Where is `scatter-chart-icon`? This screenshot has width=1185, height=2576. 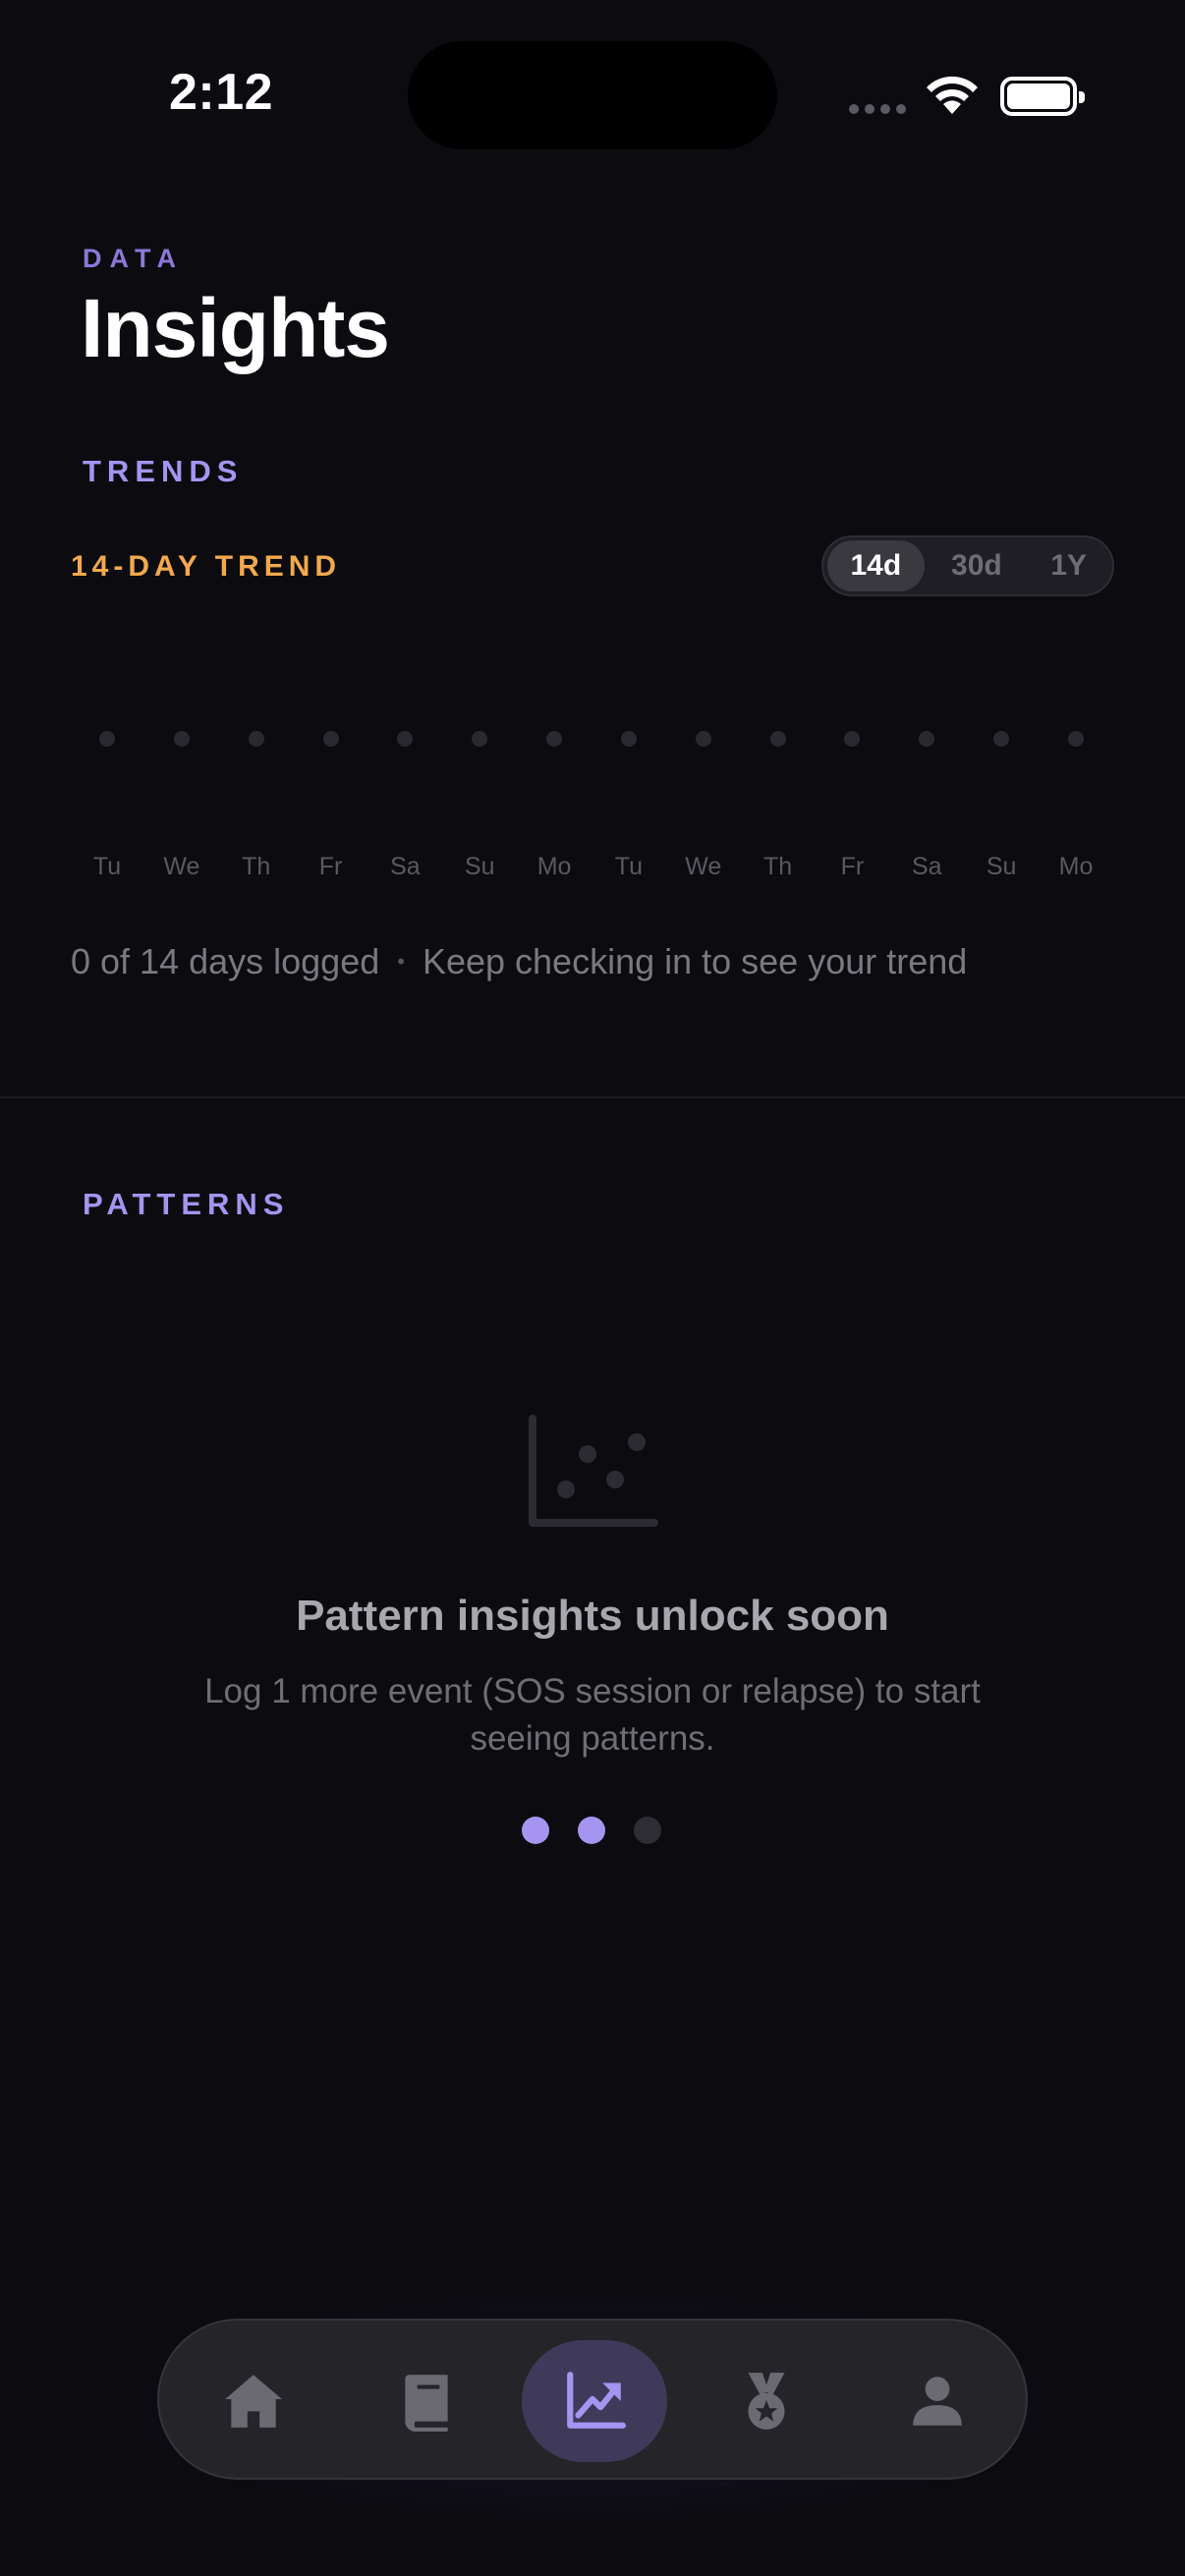 scatter-chart-icon is located at coordinates (594, 1471).